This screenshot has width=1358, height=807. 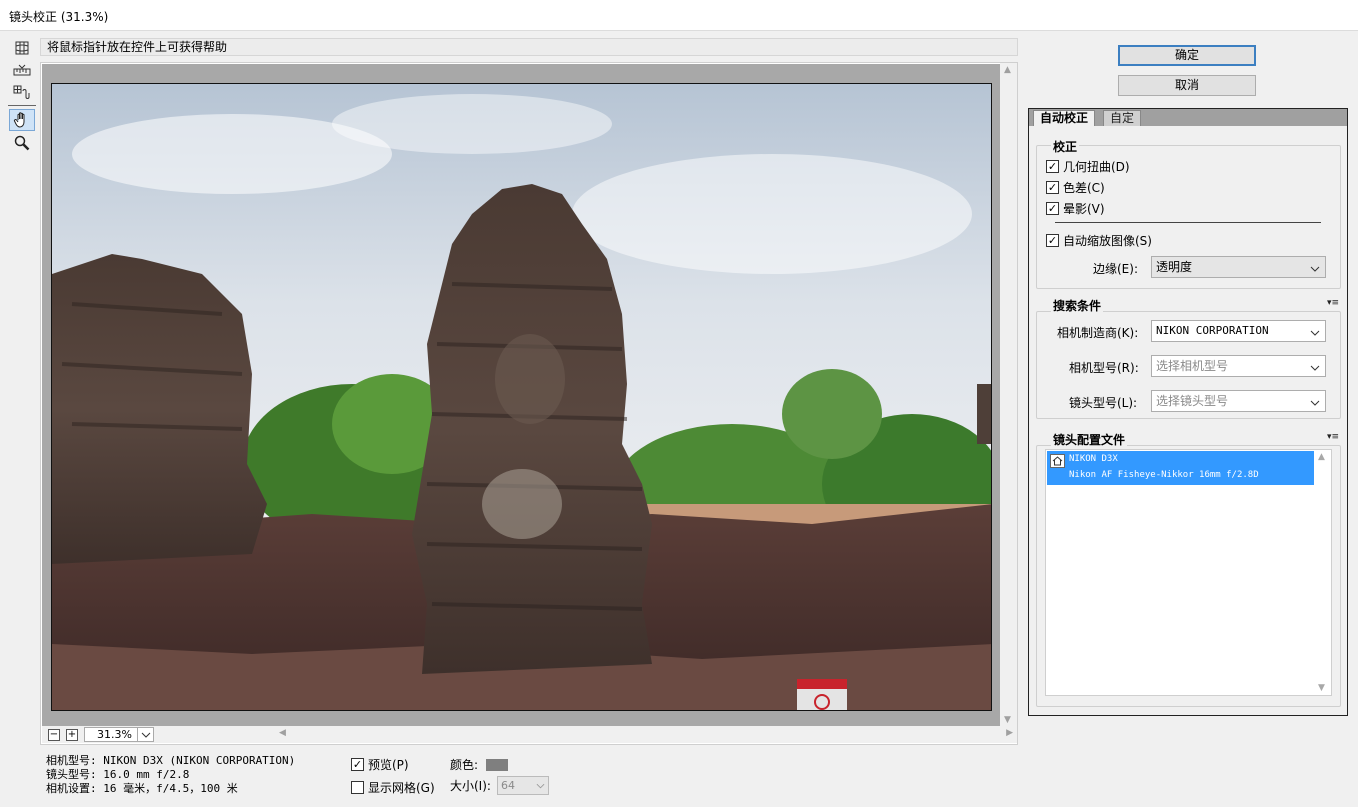 What do you see at coordinates (1098, 333) in the screenshot?
I see `camera-make-label: 相机制造商(K):` at bounding box center [1098, 333].